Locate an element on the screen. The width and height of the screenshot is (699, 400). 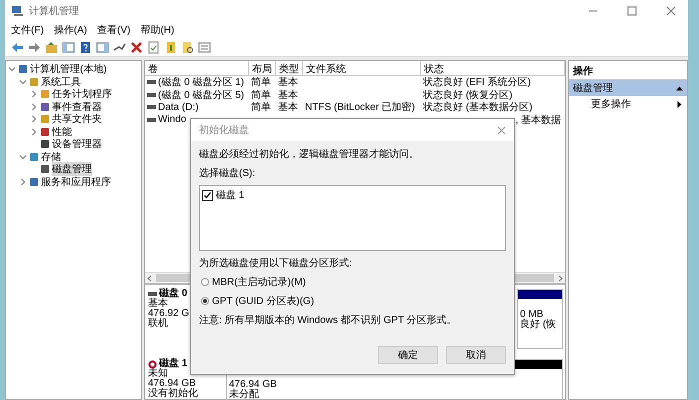
forward-arrow-icon is located at coordinates (34, 47).